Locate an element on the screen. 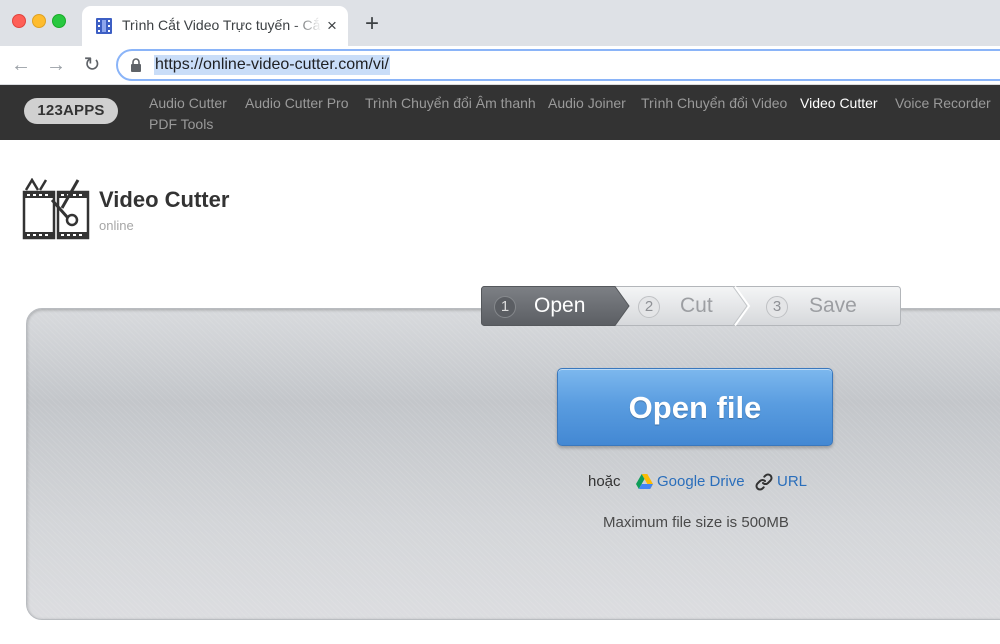 This screenshot has width=1000, height=644. steps-indicator: 1 Open 2 Cut 3 Save is located at coordinates (691, 306).